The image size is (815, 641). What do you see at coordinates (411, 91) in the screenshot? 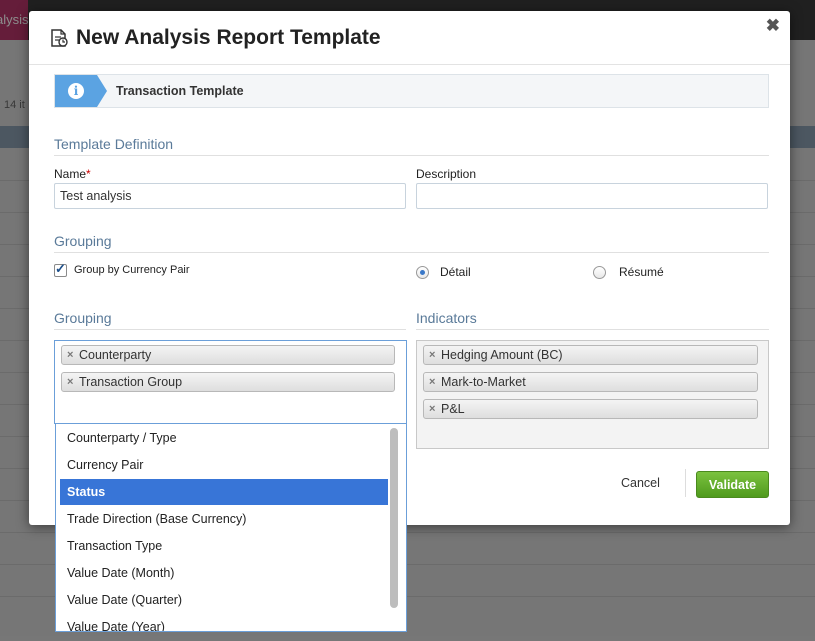
I see `info-banner: i Transaction Template` at bounding box center [411, 91].